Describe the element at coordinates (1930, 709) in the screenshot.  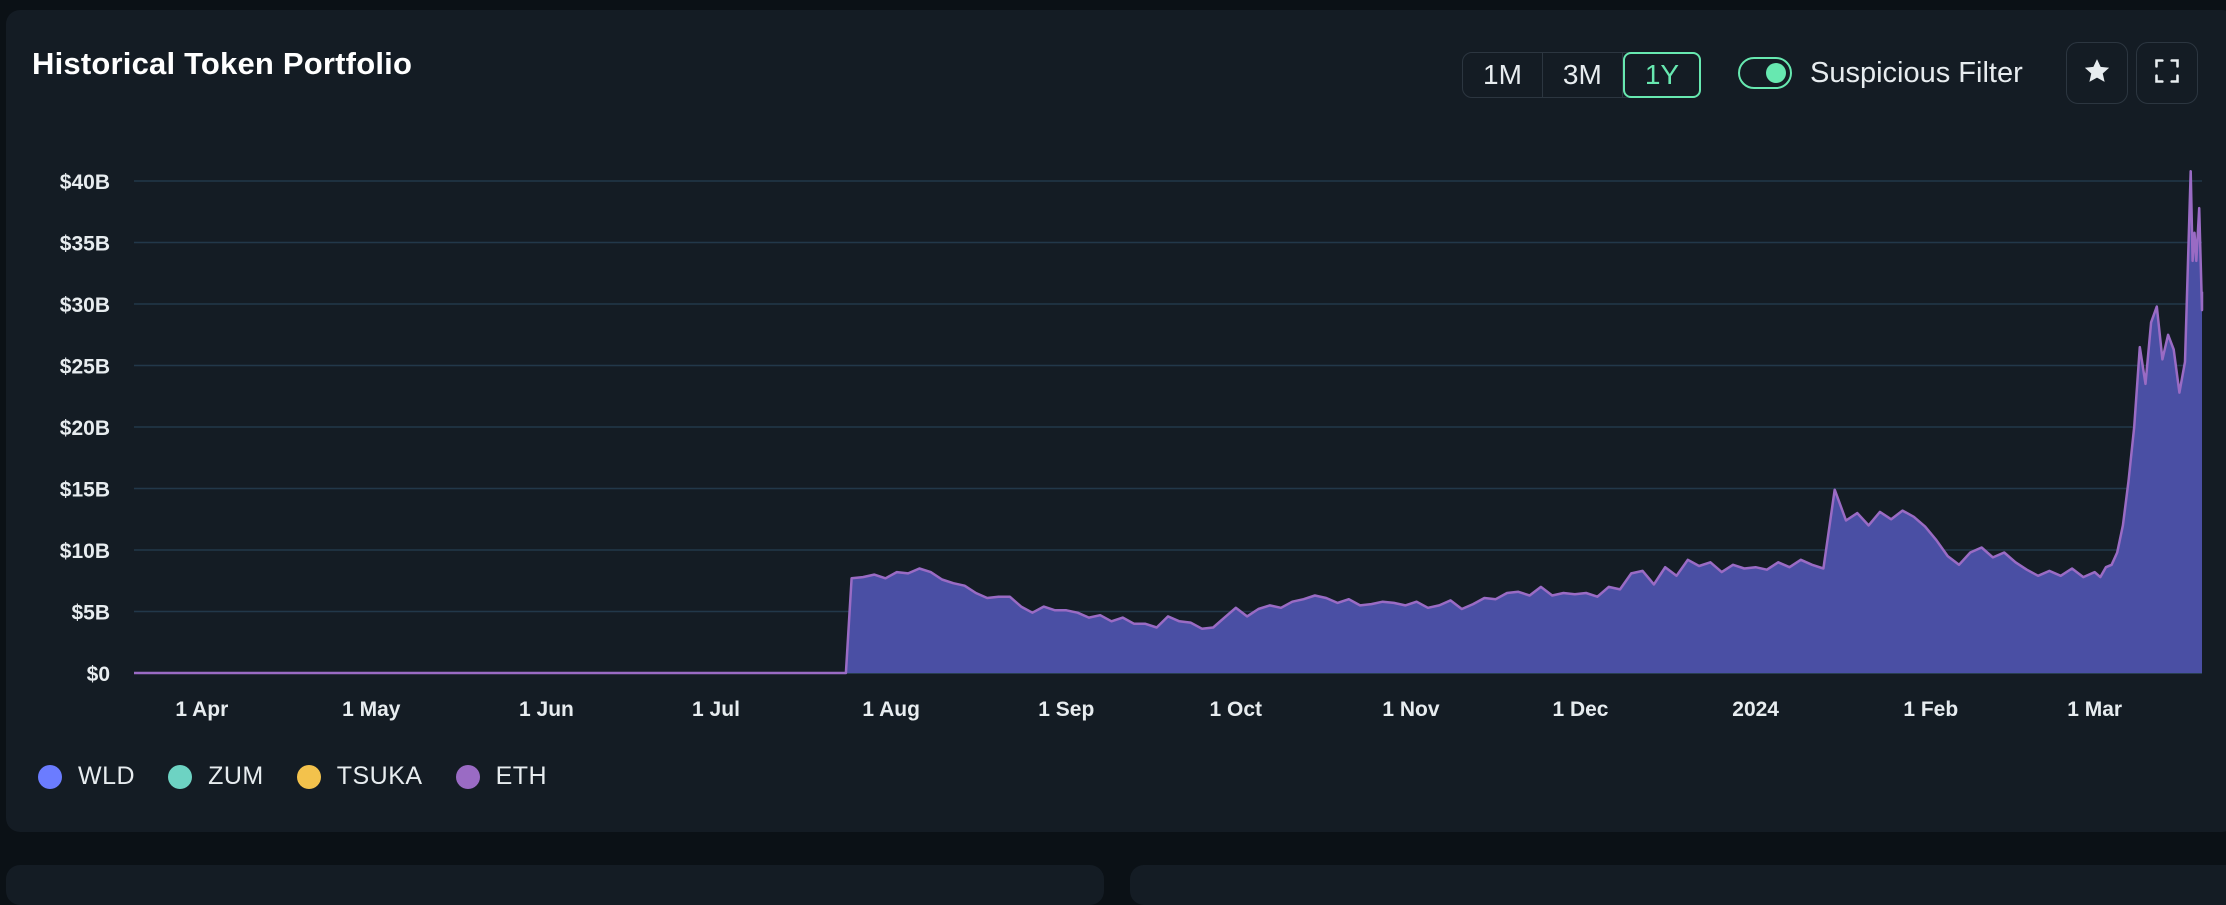
I see `x-tick-label: 1 Feb` at that location.